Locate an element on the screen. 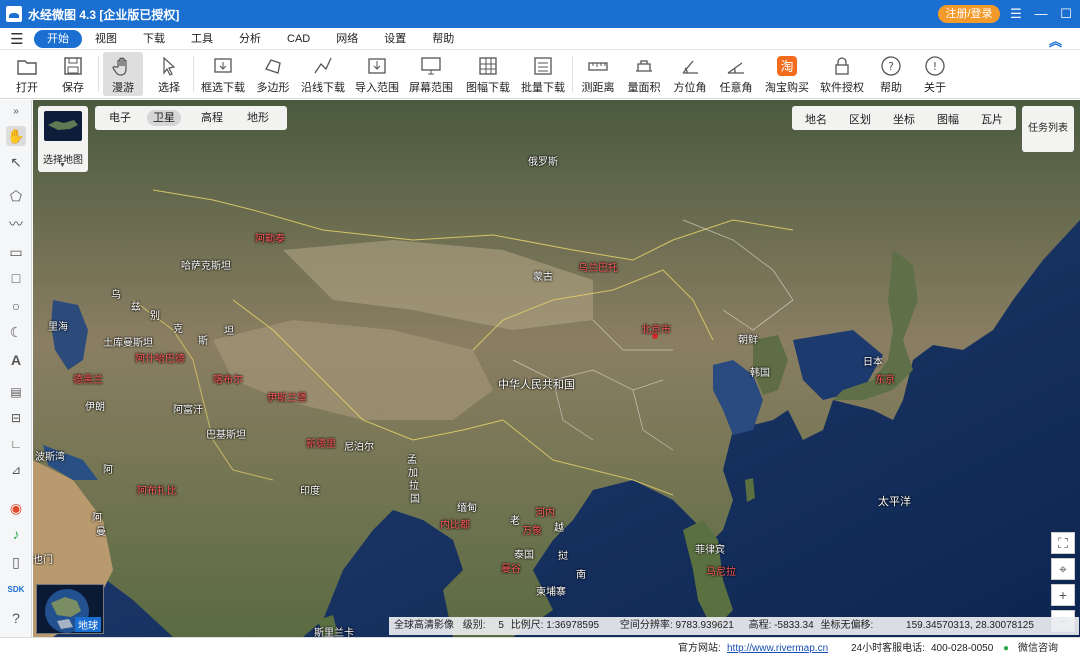 This screenshot has width=1080, height=660. grid-icon is located at coordinates (488, 66).